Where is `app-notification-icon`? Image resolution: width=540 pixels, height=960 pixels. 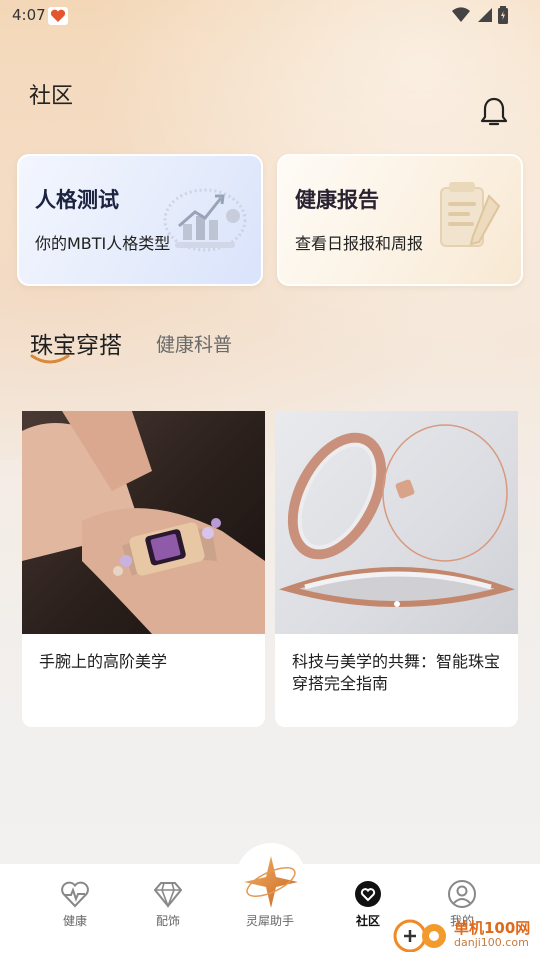 app-notification-icon is located at coordinates (58, 16).